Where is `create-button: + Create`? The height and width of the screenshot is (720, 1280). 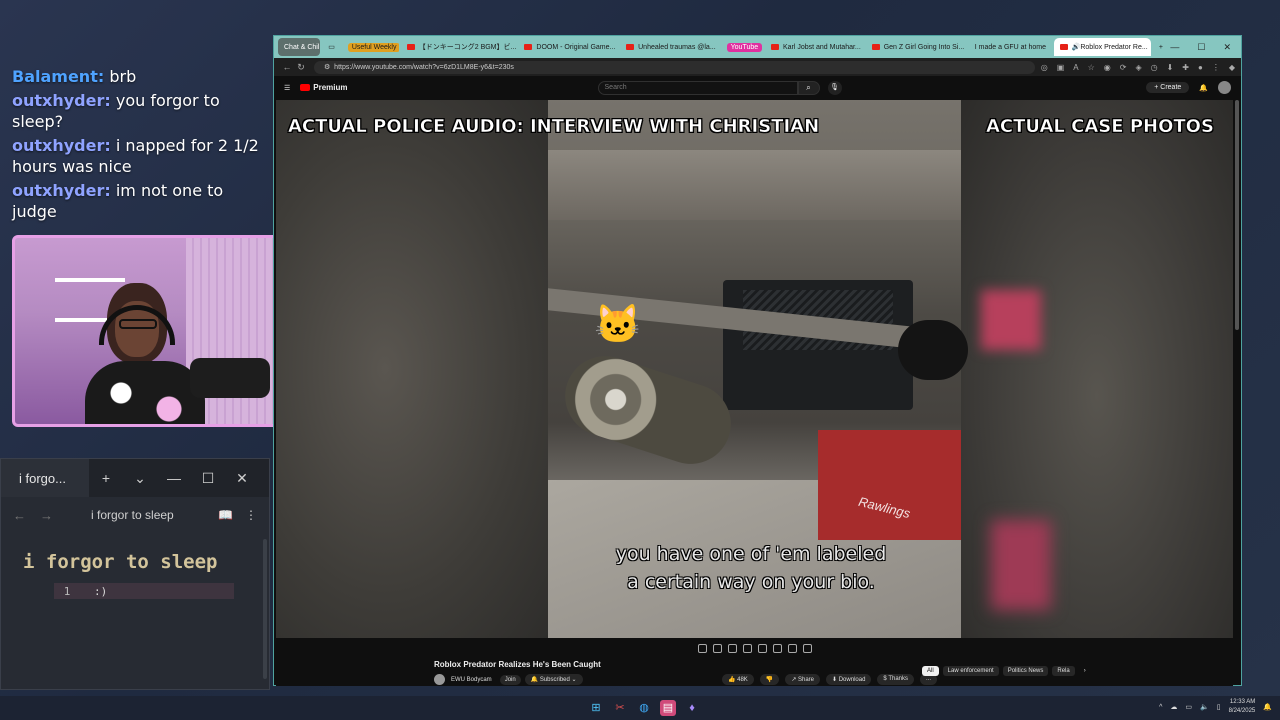
create-button: + Create is located at coordinates (1168, 87).